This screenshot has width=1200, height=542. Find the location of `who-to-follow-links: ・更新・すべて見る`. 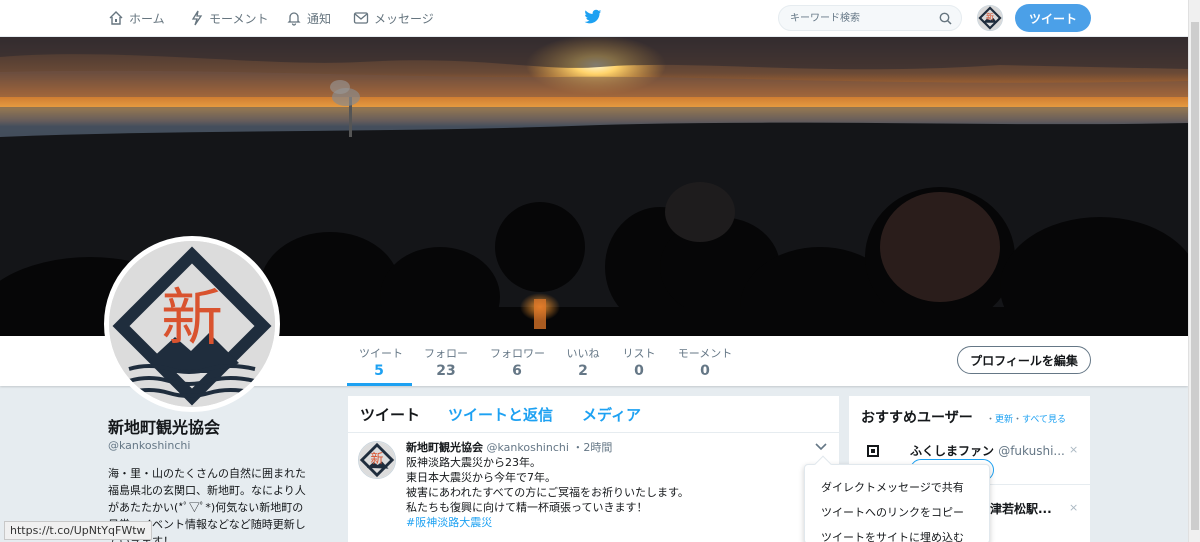

who-to-follow-links: ・更新・すべて見る is located at coordinates (1026, 418).